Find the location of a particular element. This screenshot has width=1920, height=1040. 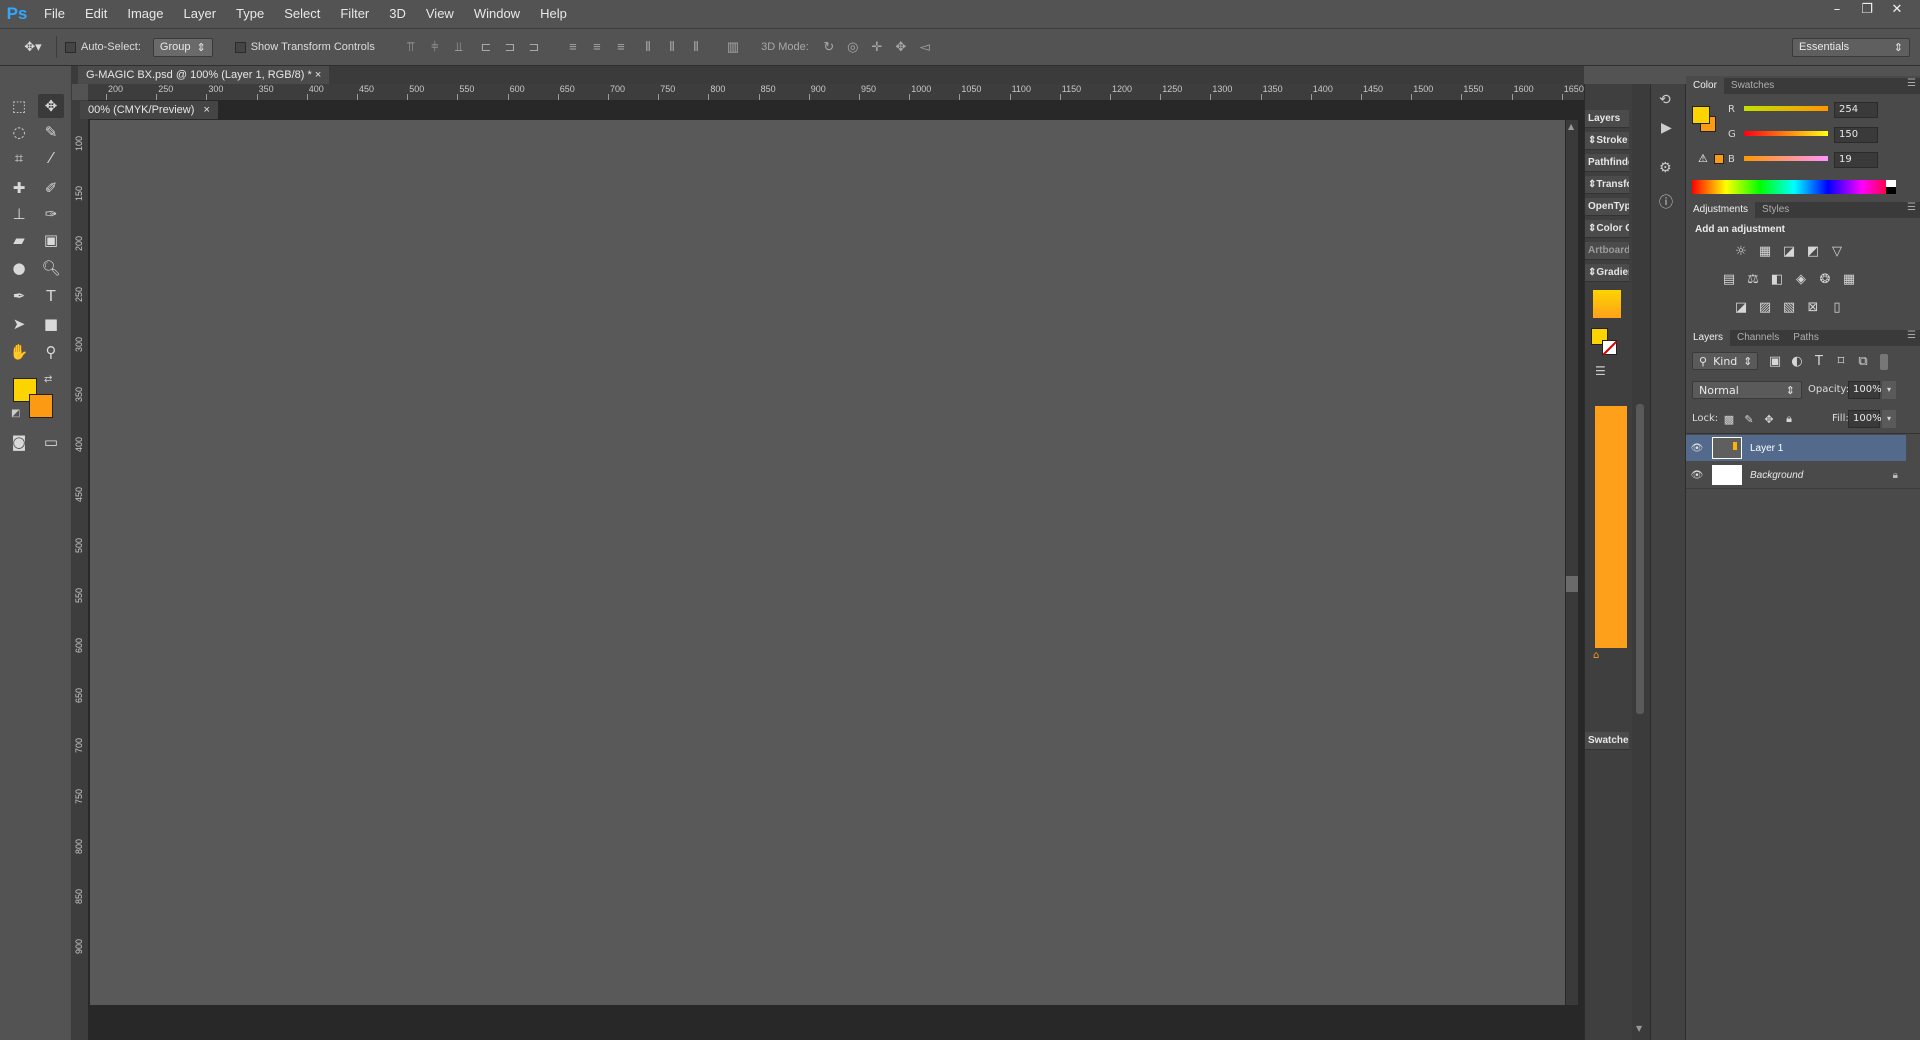

menu-type: Type is located at coordinates (250, 14).